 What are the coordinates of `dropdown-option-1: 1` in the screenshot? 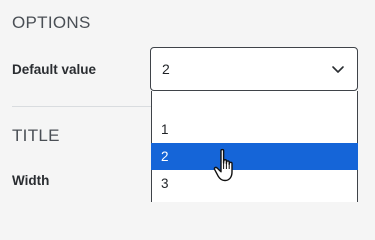 It's located at (254, 129).